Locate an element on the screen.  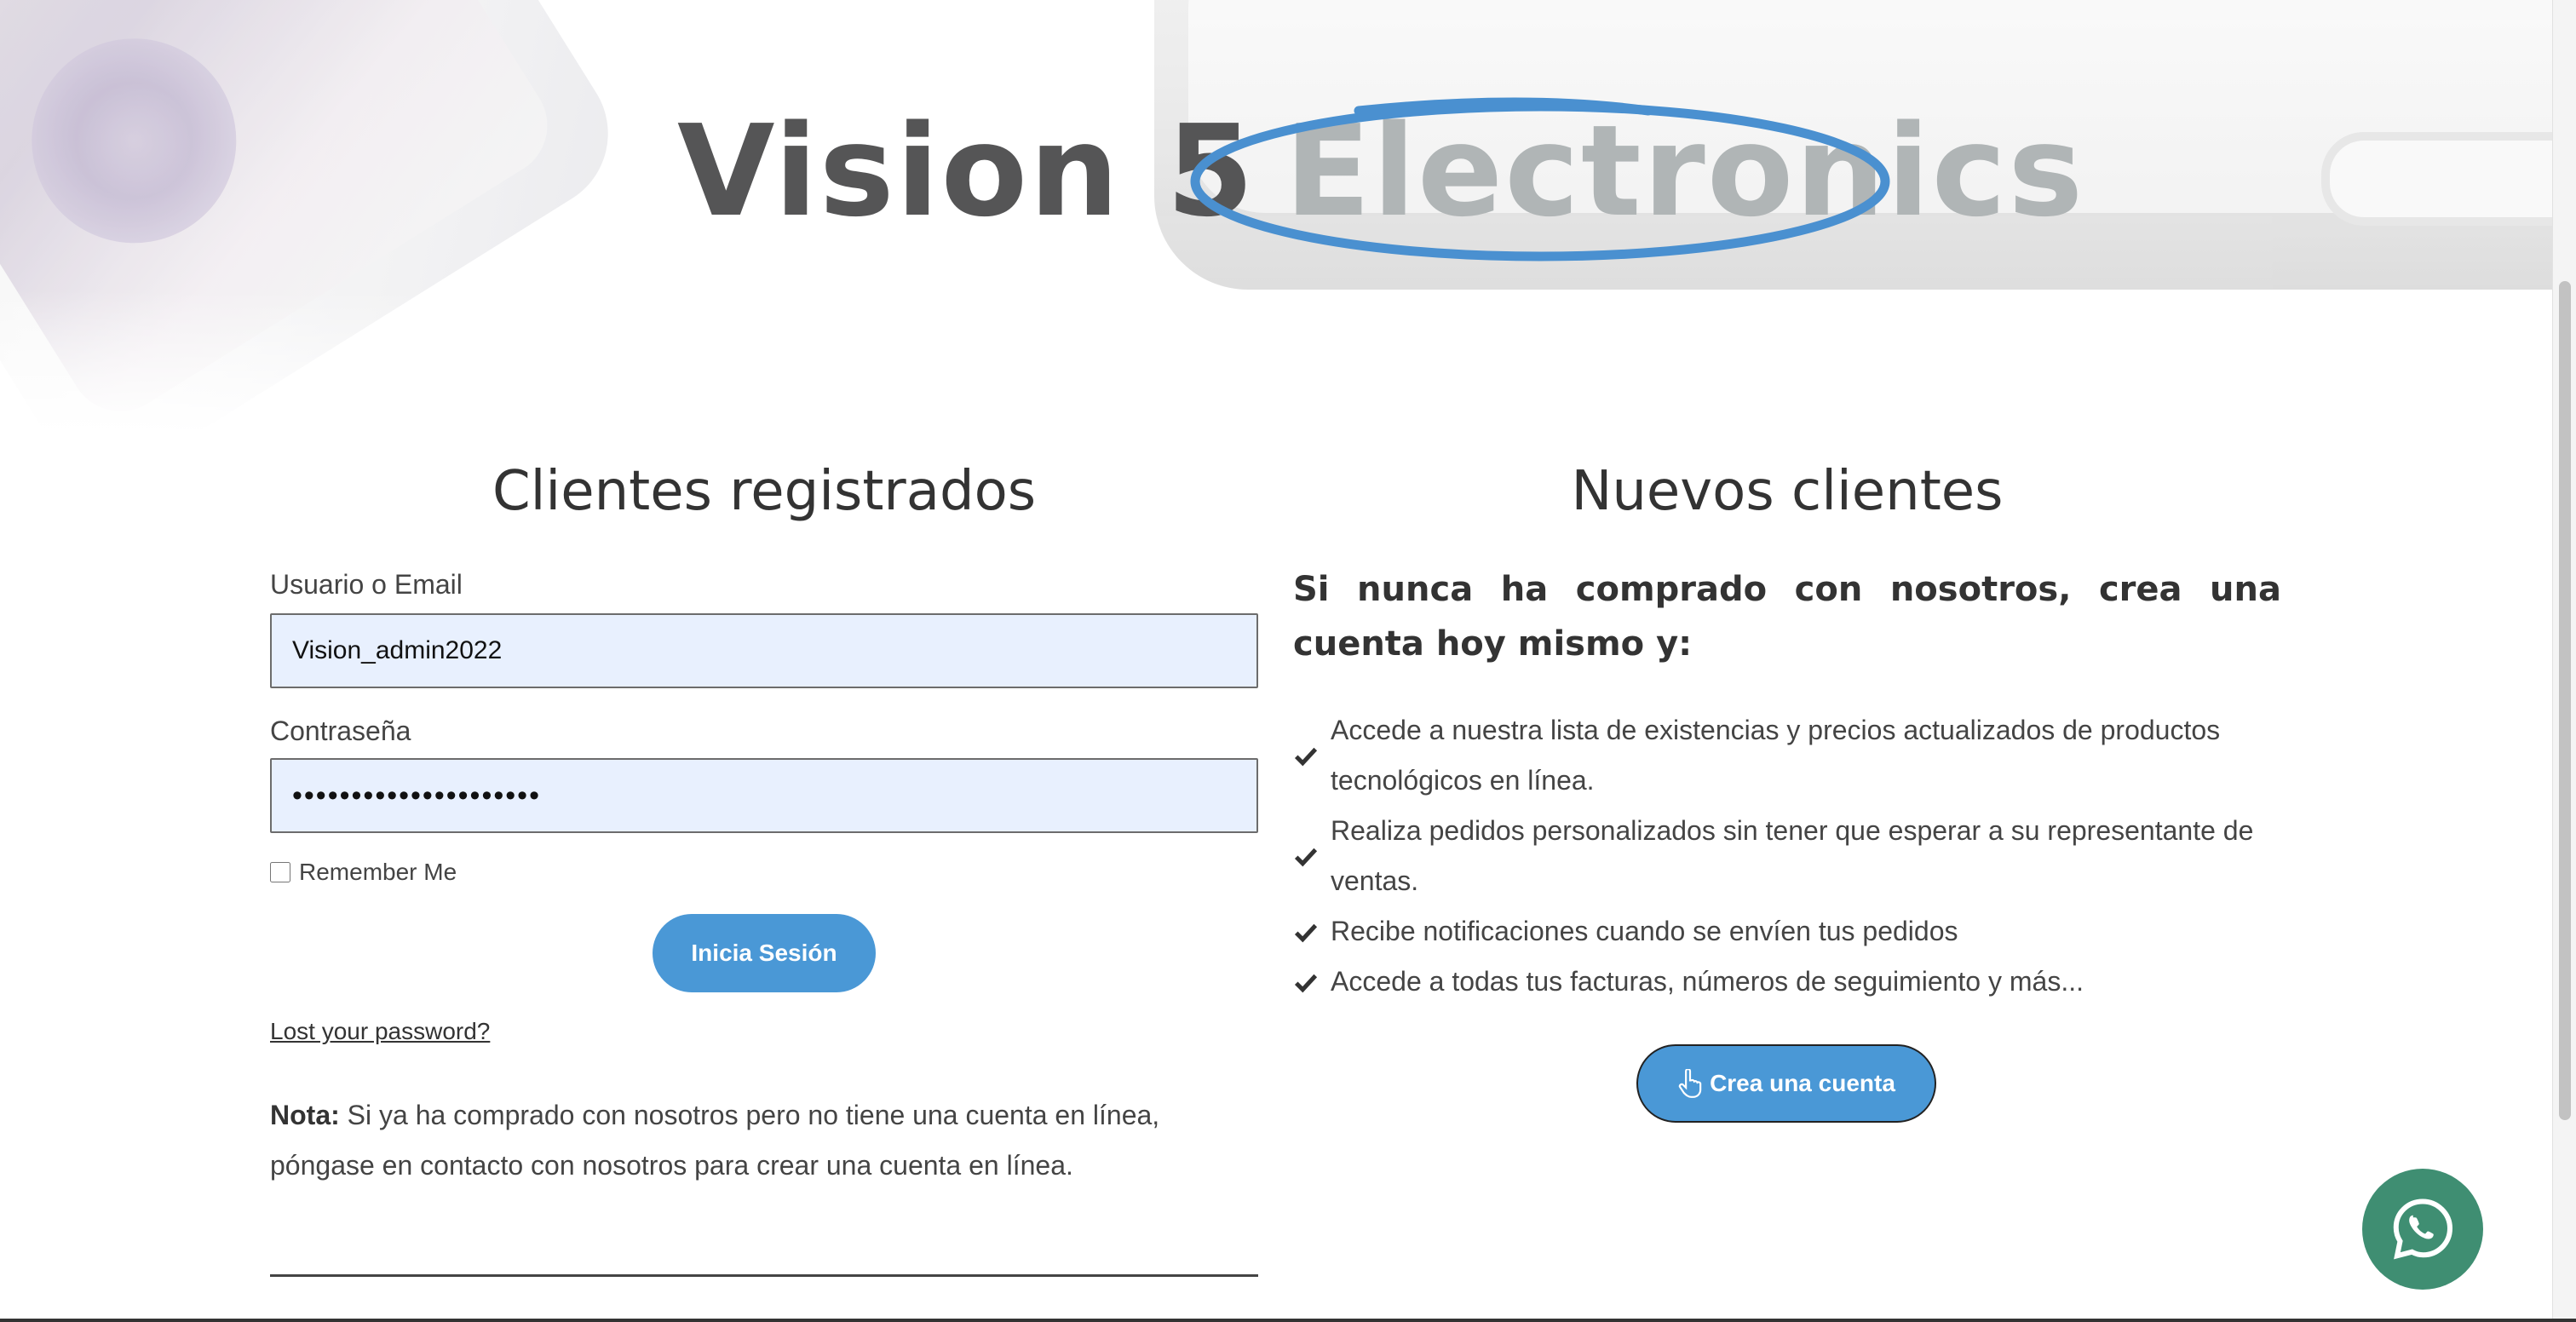
page-bottom-border is located at coordinates (1288, 1320).